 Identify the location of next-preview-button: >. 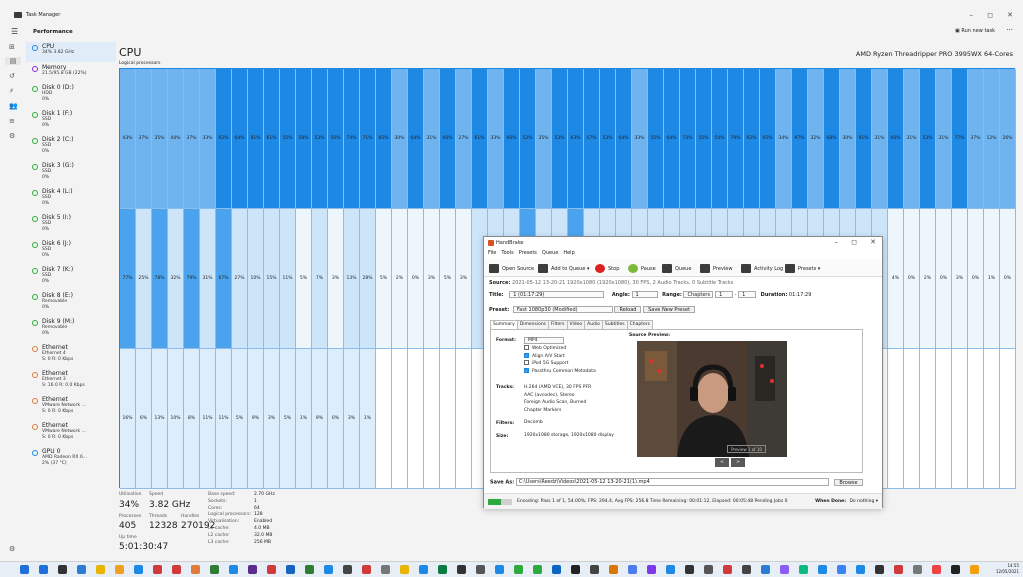
(738, 462).